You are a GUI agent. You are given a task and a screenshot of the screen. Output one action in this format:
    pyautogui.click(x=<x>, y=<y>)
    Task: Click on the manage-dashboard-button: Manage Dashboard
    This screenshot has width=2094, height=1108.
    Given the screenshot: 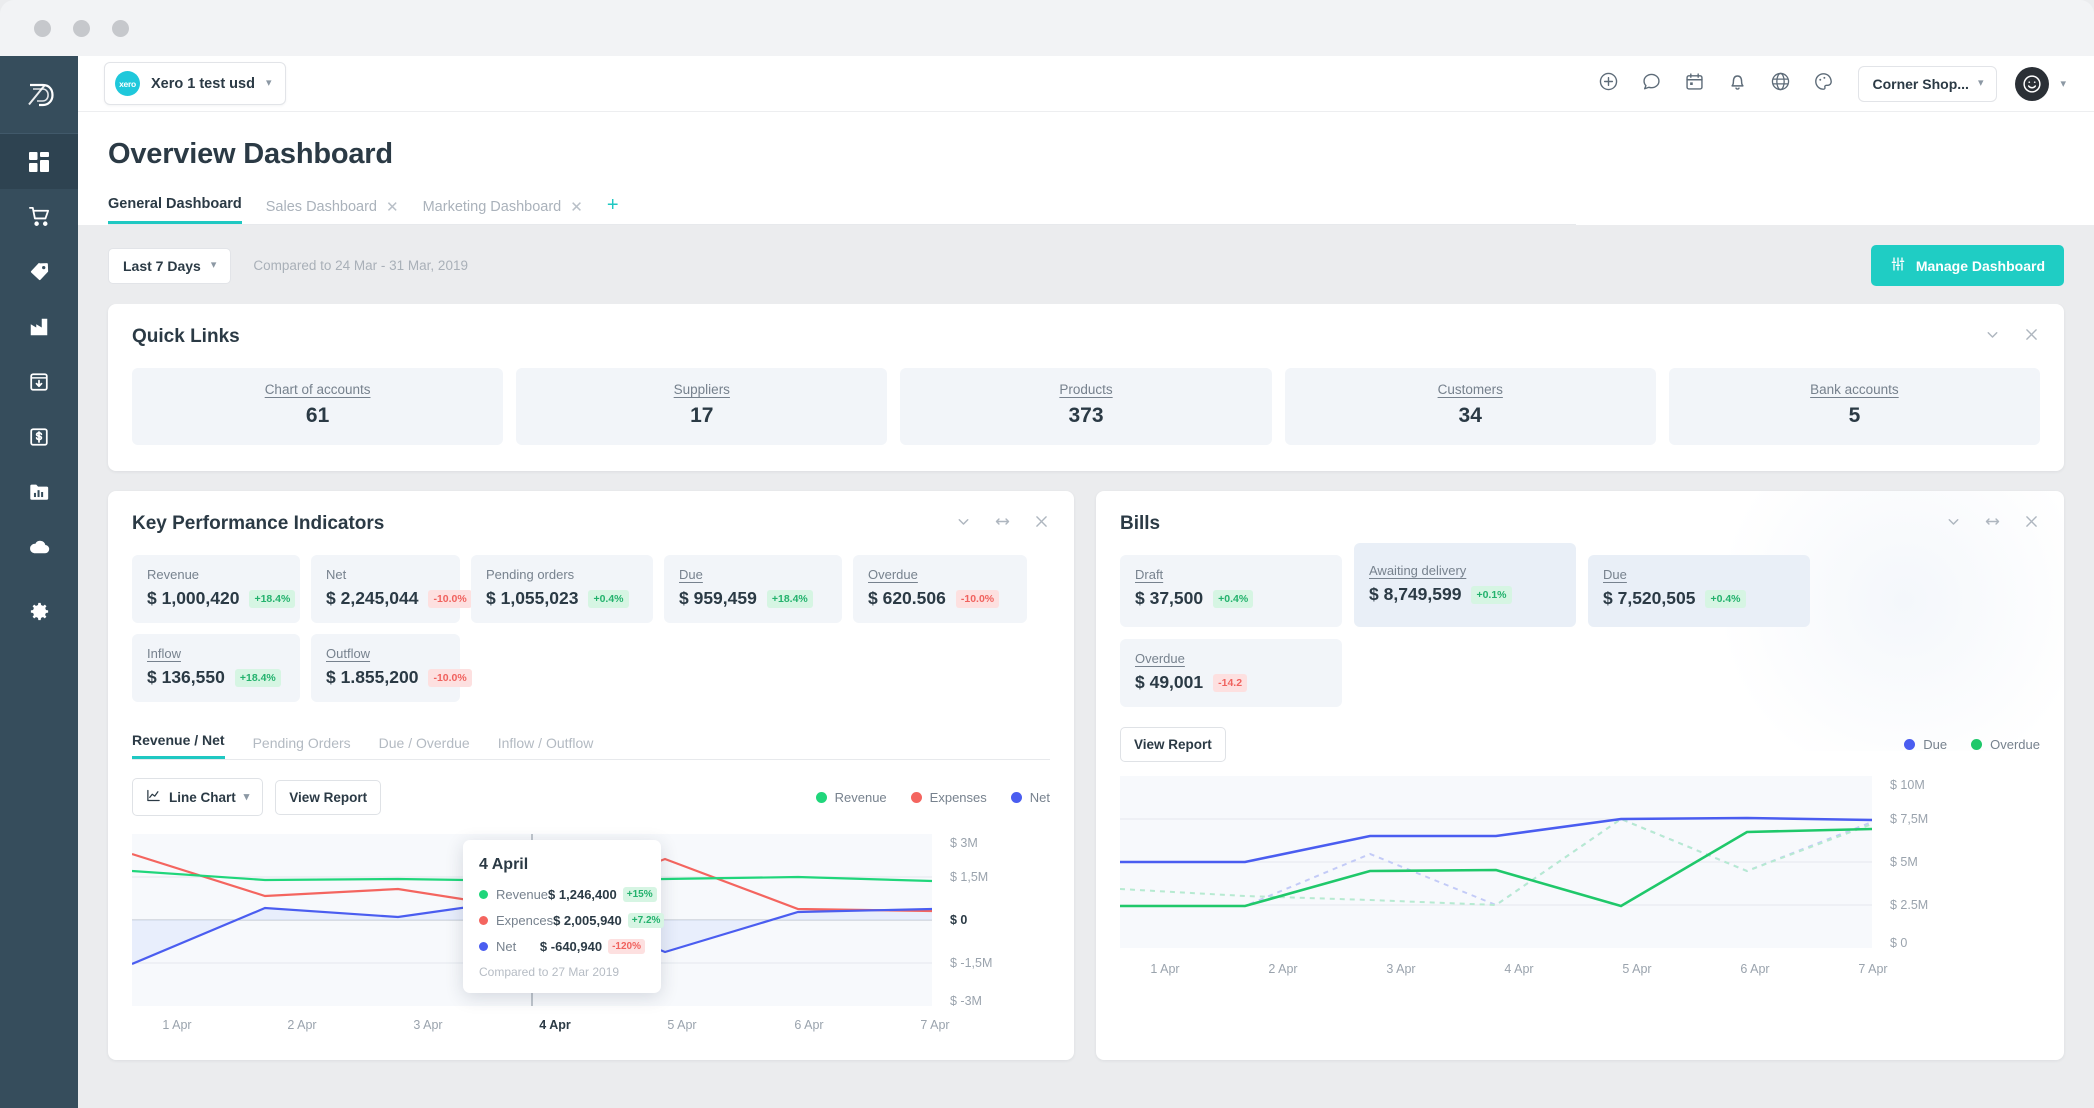 What is the action you would take?
    pyautogui.click(x=1967, y=265)
    